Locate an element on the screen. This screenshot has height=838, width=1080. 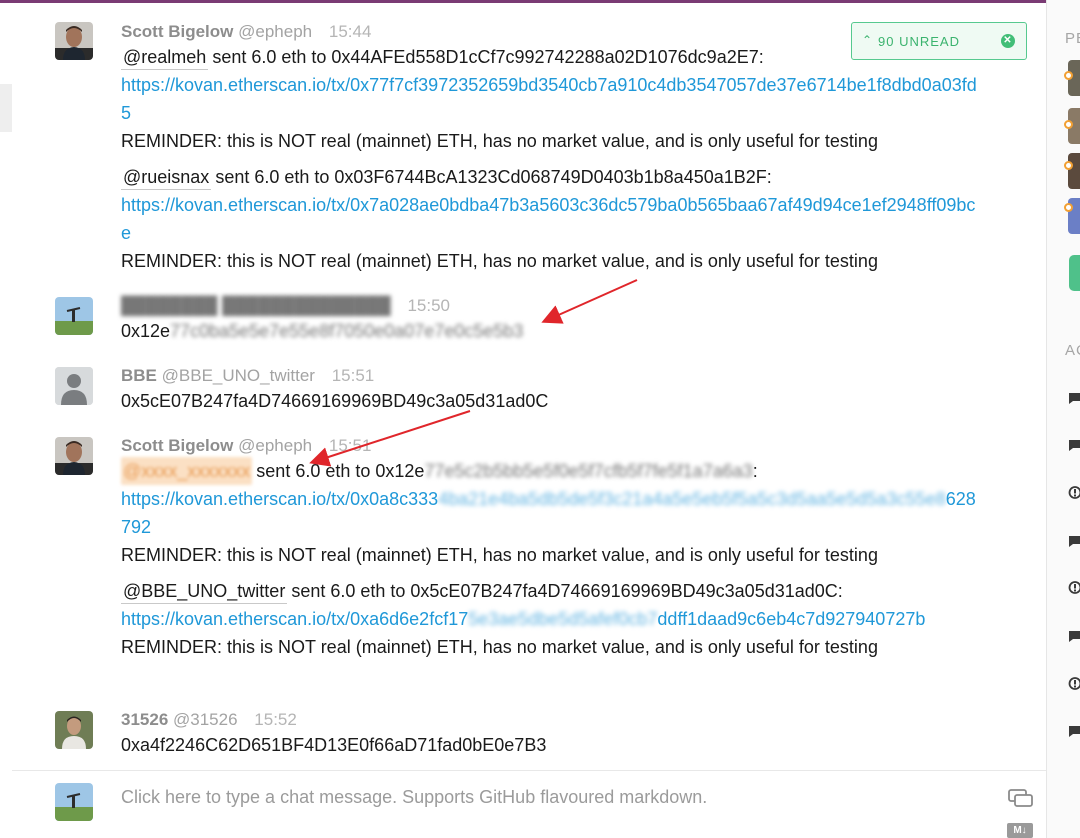
message-text-content: 0x12e is located at coordinates (146, 331).